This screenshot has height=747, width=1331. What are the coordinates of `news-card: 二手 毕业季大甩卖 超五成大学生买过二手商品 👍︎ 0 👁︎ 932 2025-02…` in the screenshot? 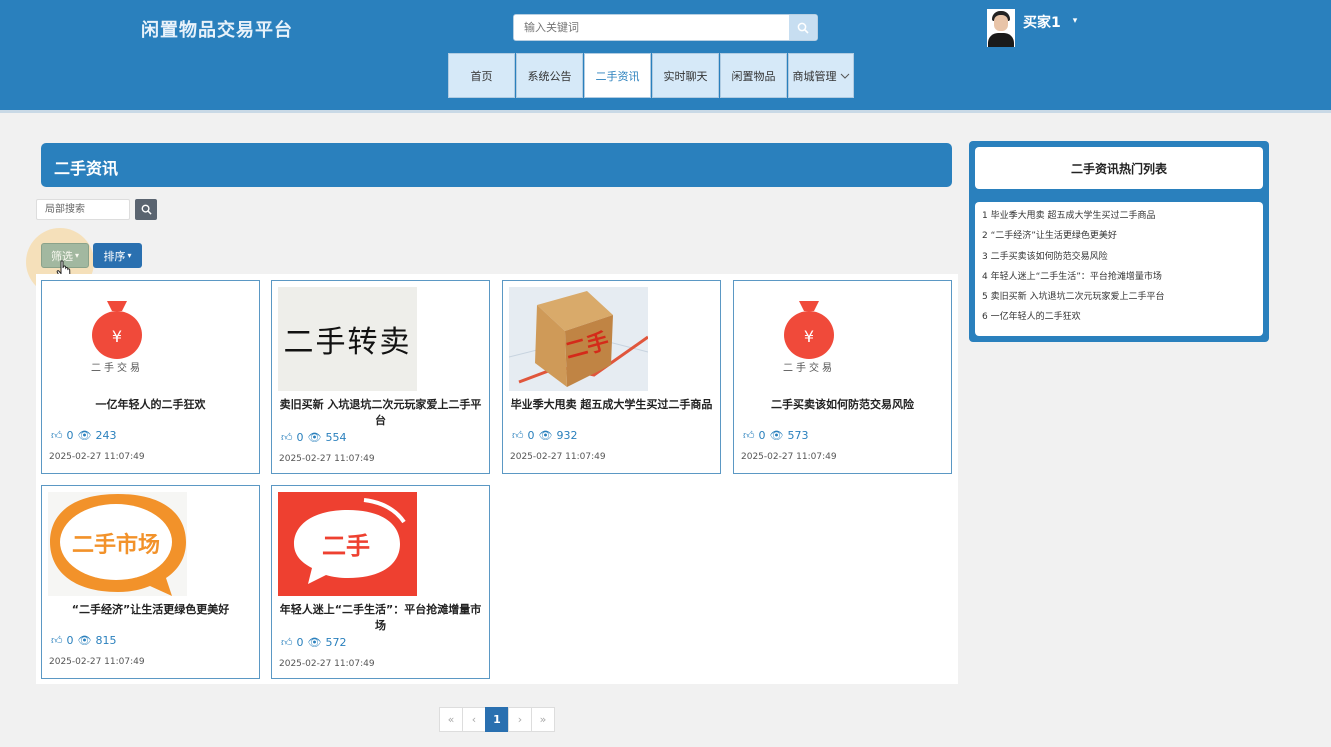 It's located at (611, 377).